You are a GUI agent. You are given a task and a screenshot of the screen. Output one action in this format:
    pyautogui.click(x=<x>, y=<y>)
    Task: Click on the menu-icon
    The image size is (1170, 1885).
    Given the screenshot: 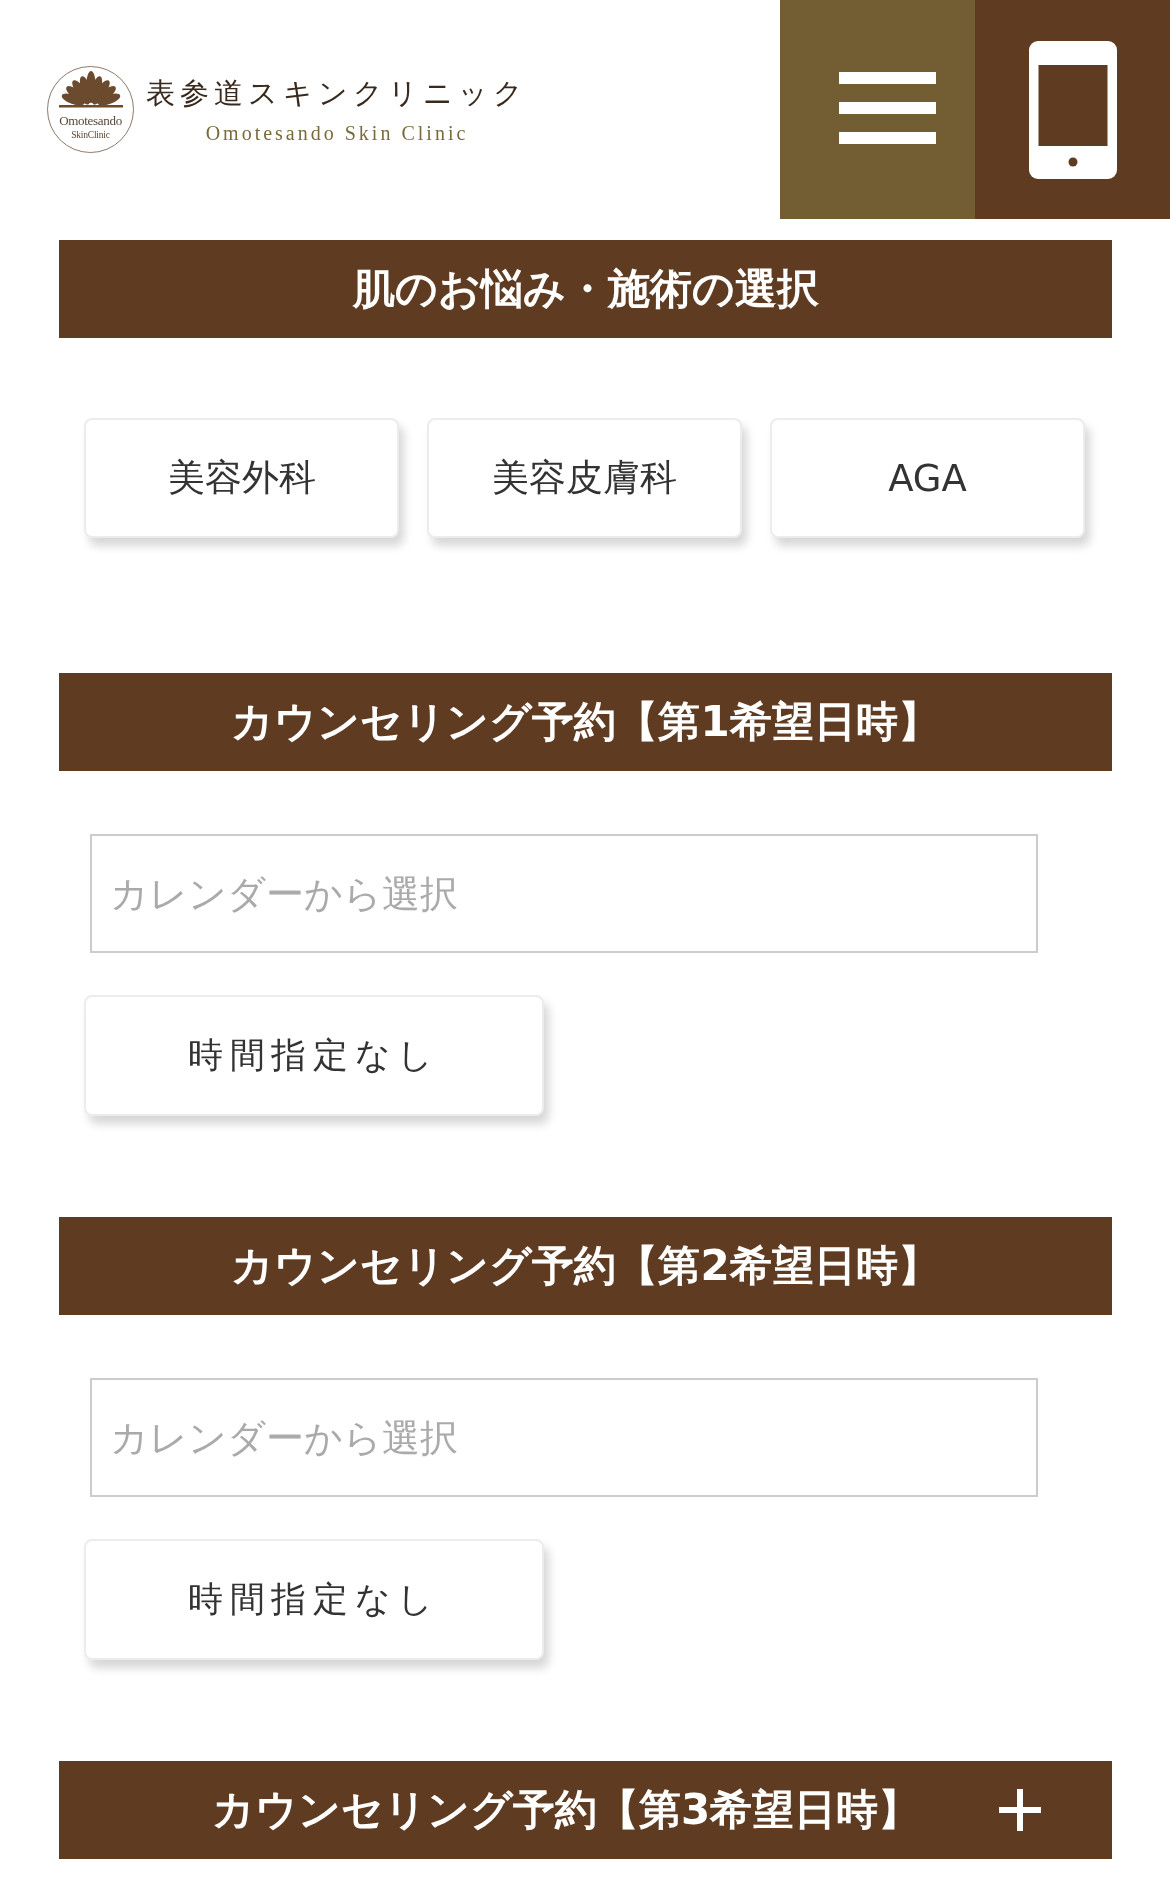 What is the action you would take?
    pyautogui.click(x=887, y=107)
    